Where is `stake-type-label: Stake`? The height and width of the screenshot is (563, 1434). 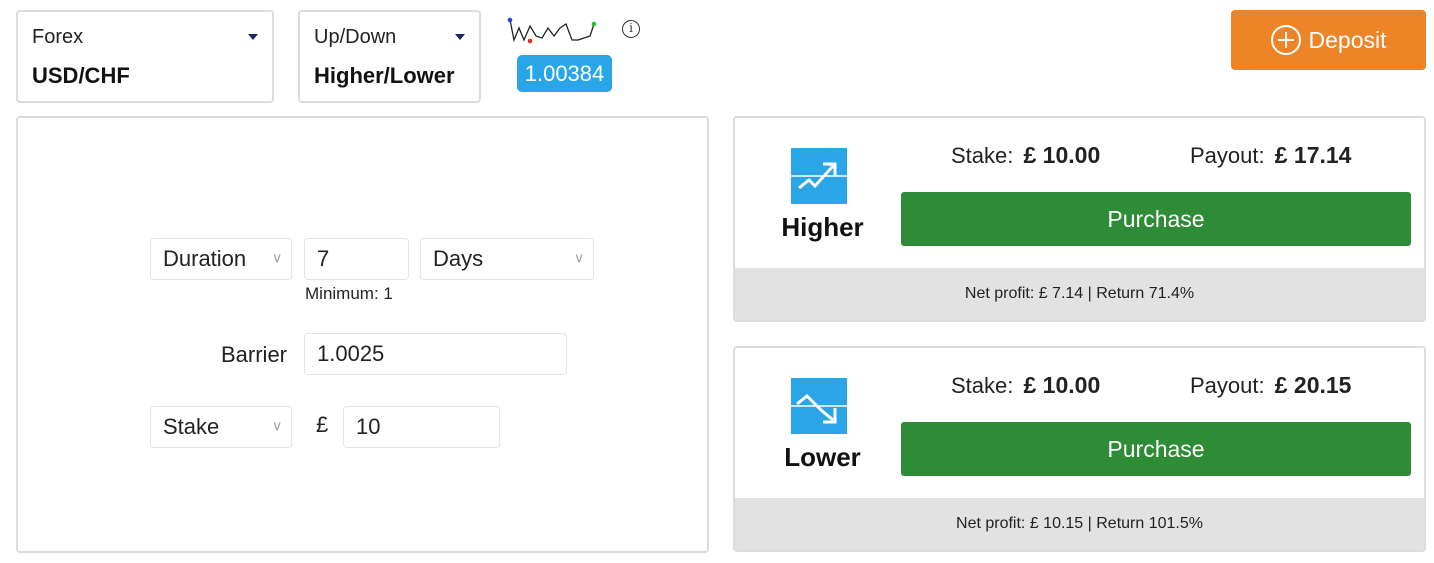
stake-type-label: Stake is located at coordinates (191, 426).